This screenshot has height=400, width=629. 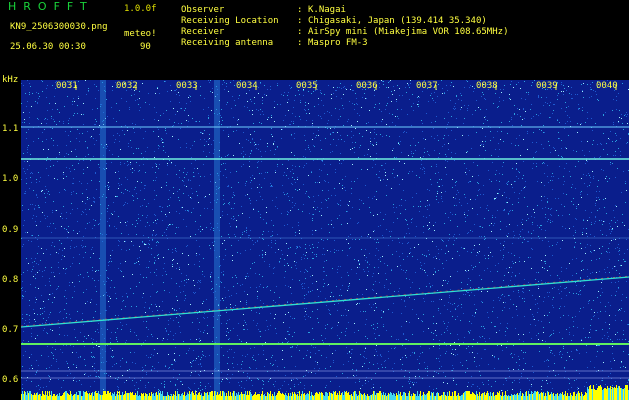 I want to click on file-name: KN9_2506300030.png, so click(x=59, y=27).